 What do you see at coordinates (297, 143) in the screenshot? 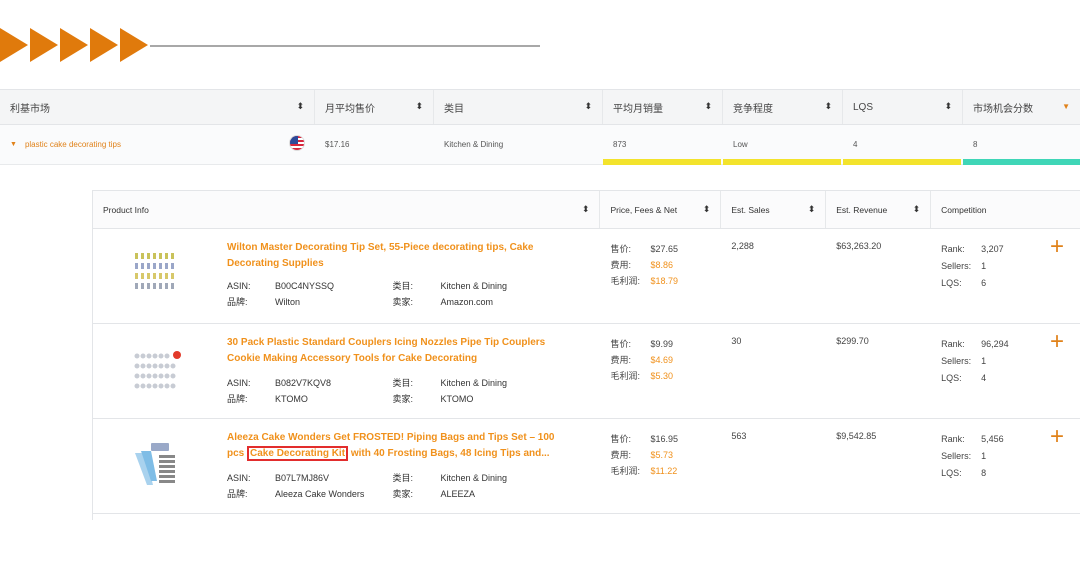
I see `us-flag-icon` at bounding box center [297, 143].